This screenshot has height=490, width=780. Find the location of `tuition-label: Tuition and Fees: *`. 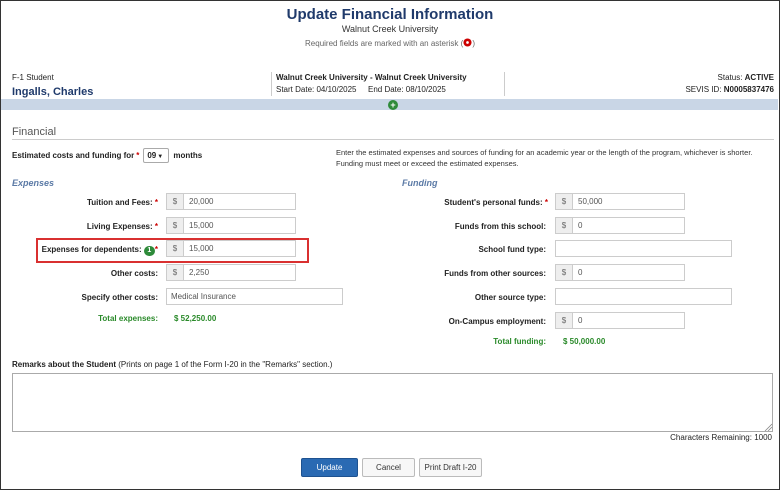

tuition-label: Tuition and Fees: * is located at coordinates (122, 202).